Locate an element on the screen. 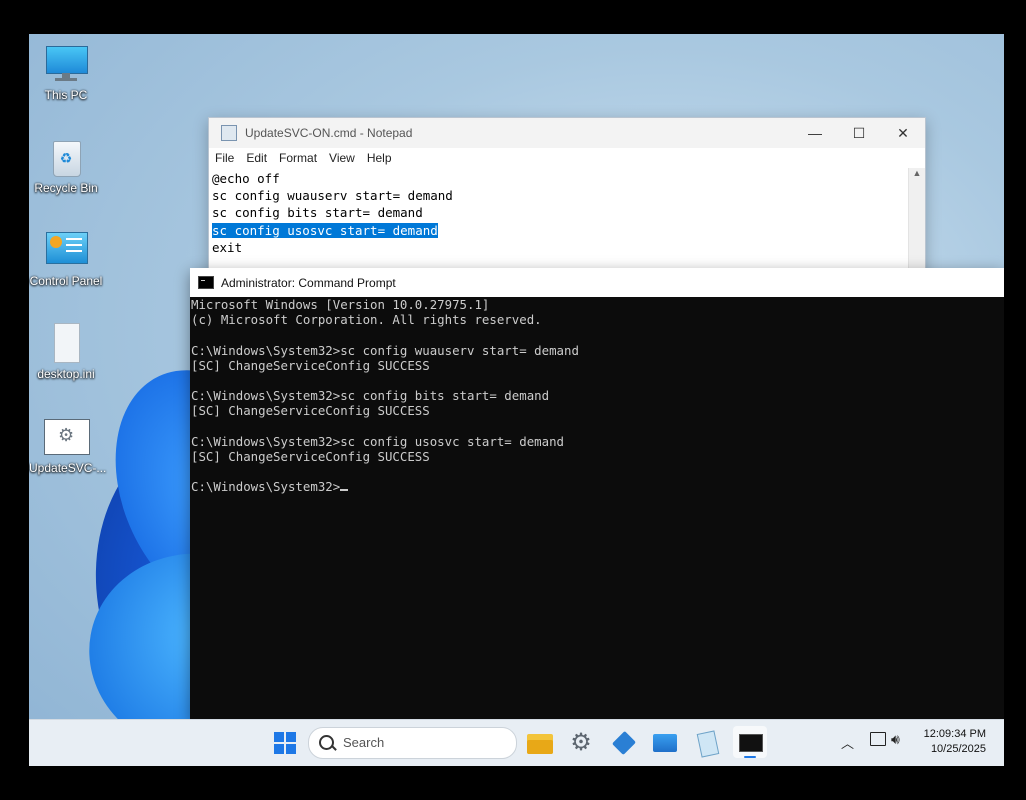 This screenshot has height=800, width=1026. volume-icon: 🔊︎ is located at coordinates (895, 739).